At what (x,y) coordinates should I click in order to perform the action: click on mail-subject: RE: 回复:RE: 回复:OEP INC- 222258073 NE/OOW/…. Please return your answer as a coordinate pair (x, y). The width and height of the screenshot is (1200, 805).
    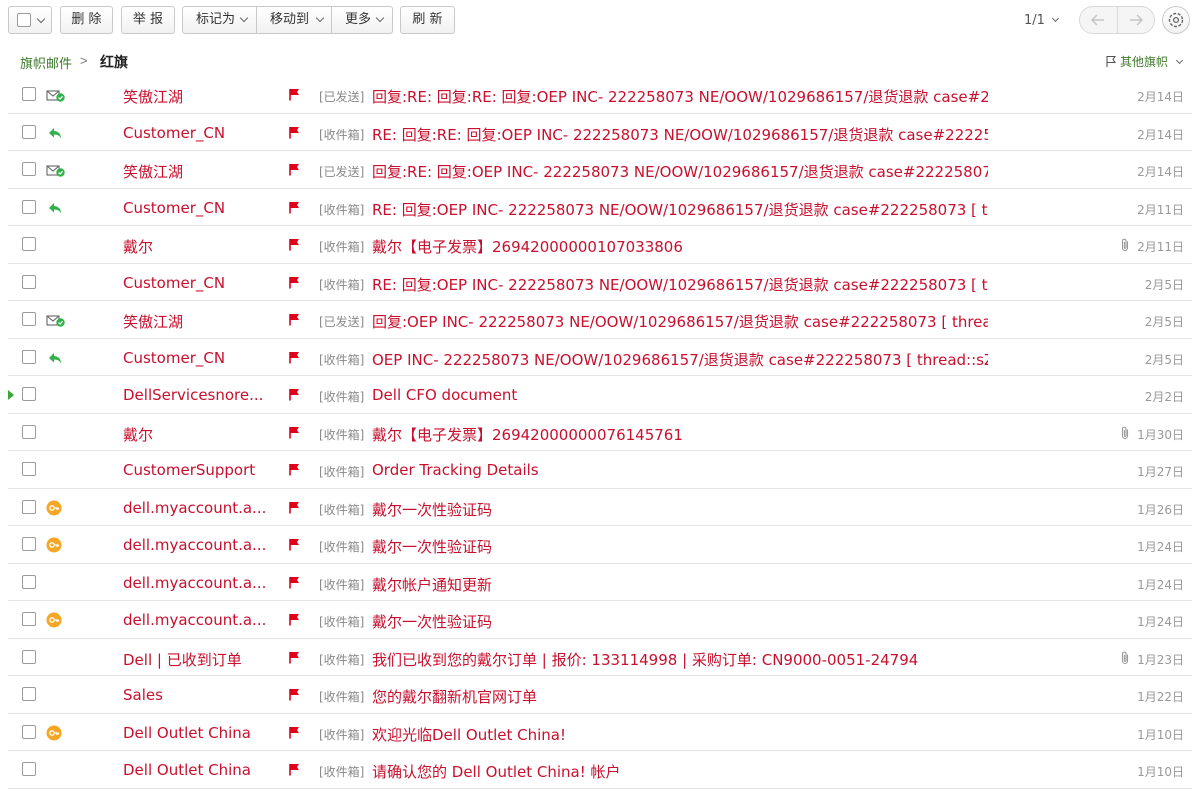
    Looking at the image, I should click on (680, 134).